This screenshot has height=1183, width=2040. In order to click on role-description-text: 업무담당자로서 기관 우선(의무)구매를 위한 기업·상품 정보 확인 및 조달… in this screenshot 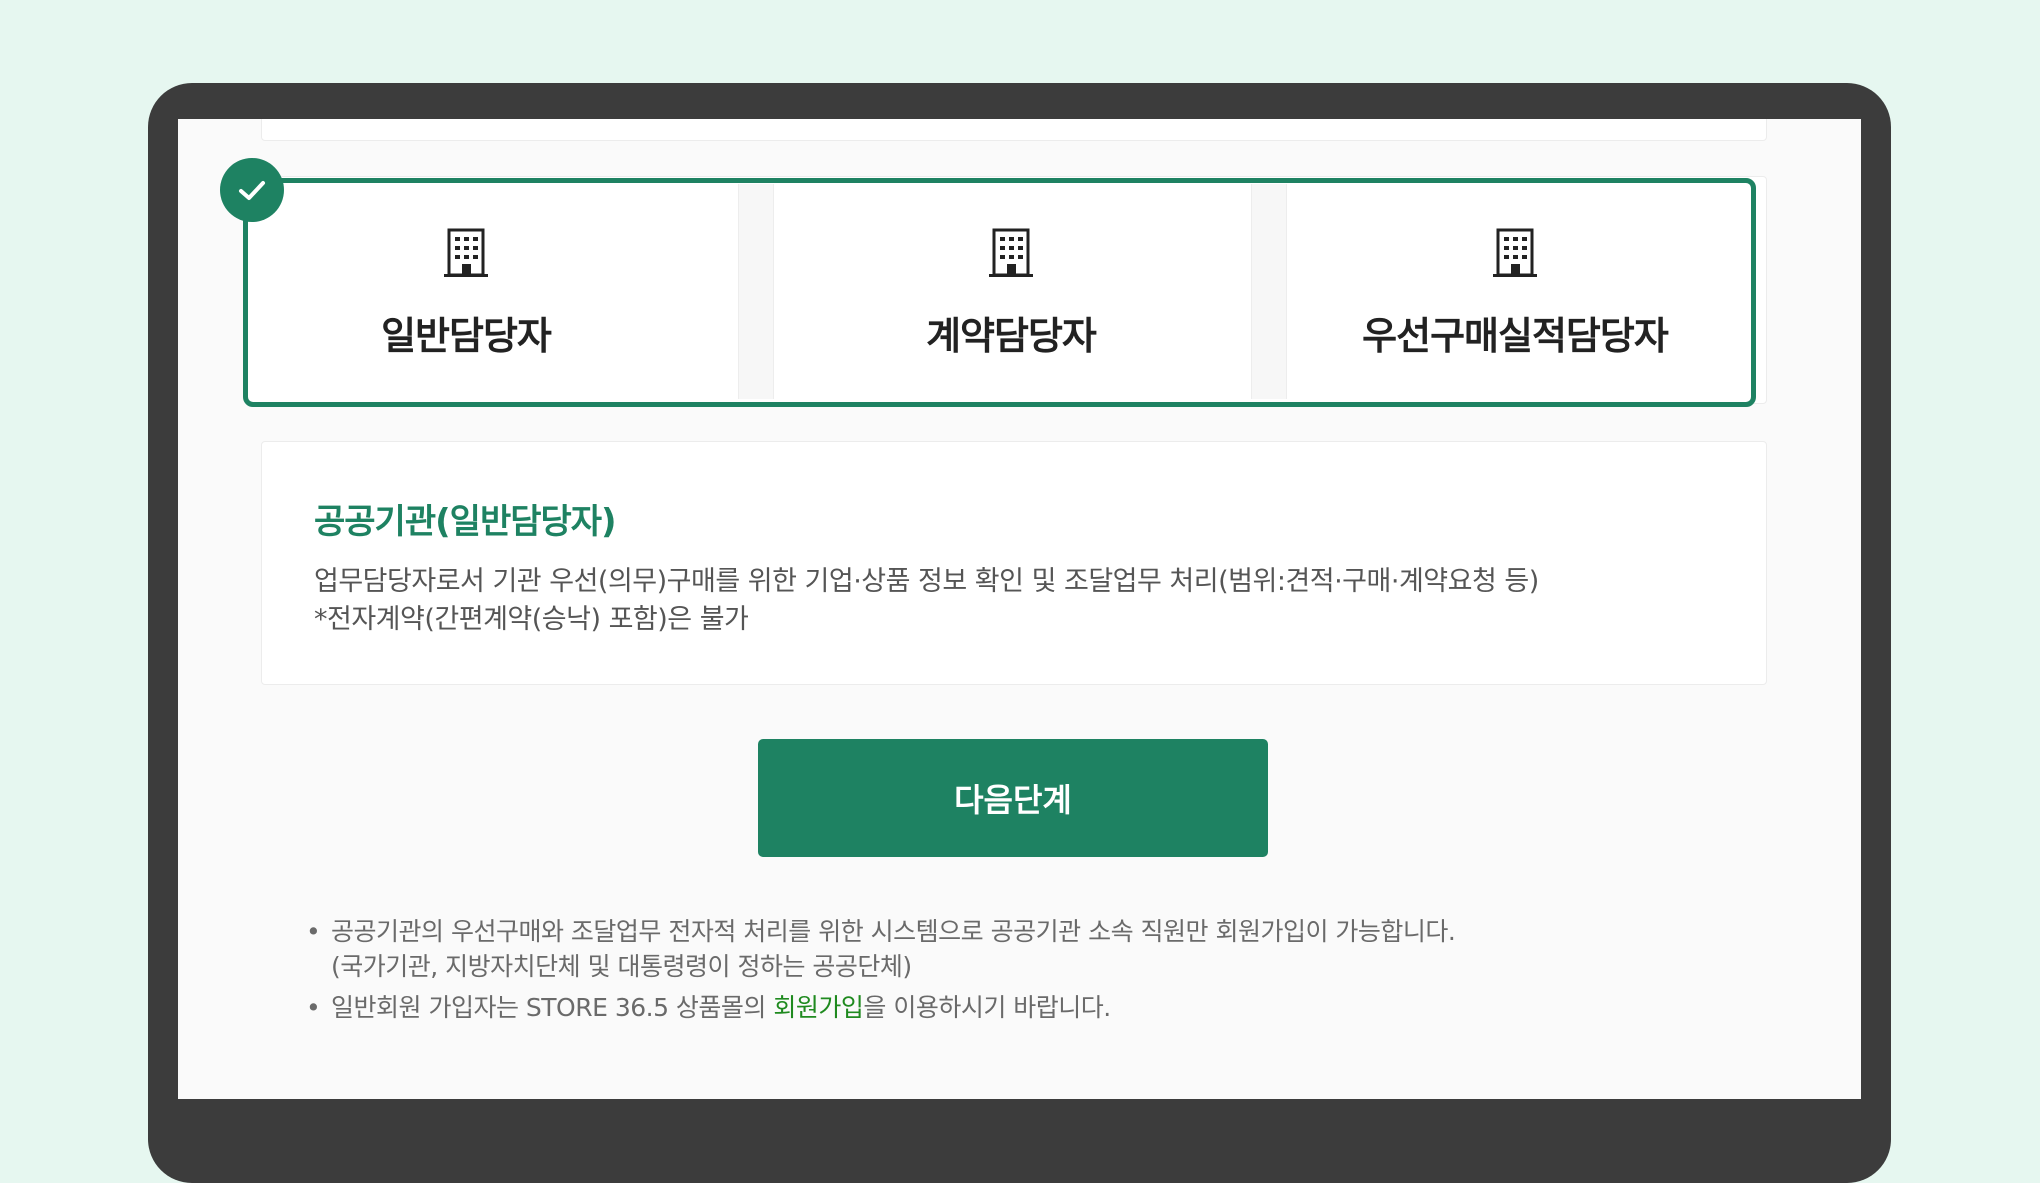, I will do `click(926, 581)`.